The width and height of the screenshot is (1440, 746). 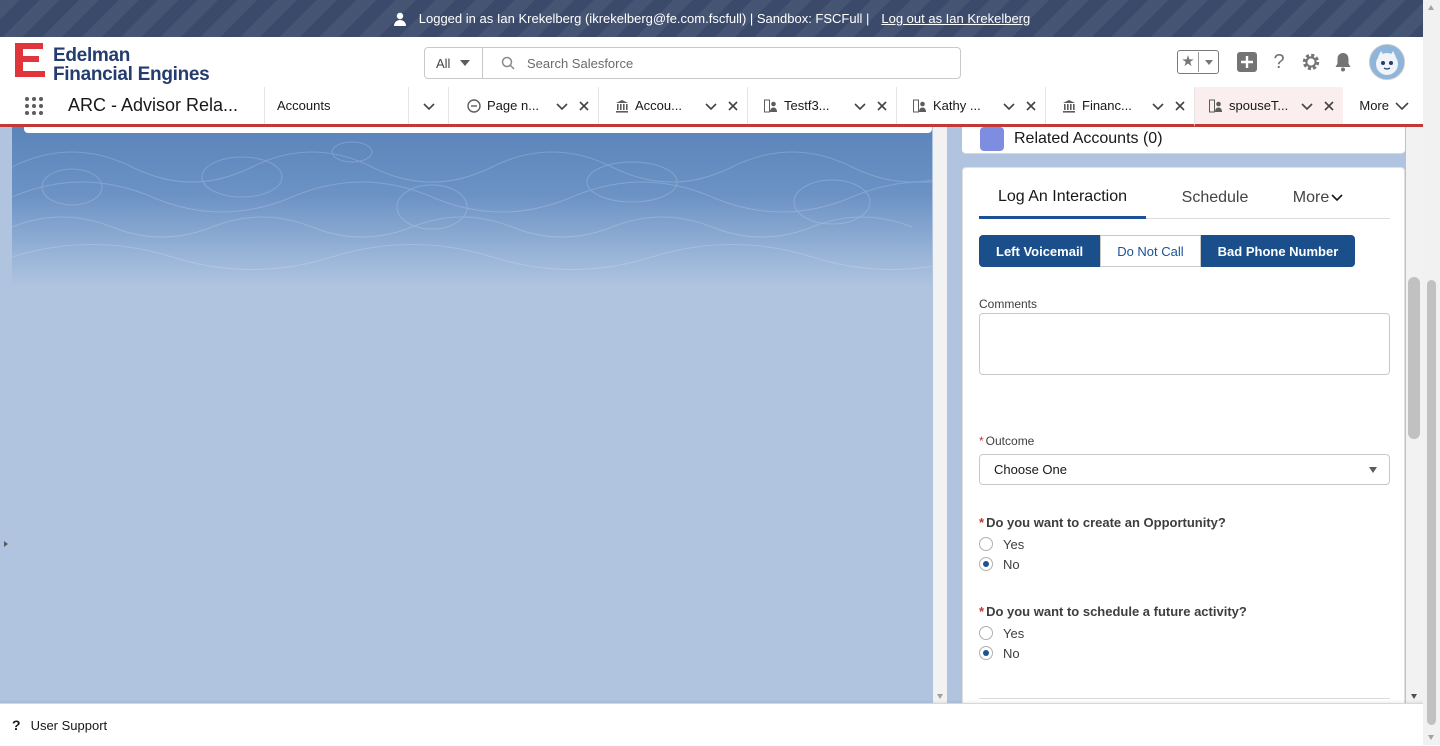 I want to click on company-logo: Edelman Financial Engines, so click(x=120, y=64).